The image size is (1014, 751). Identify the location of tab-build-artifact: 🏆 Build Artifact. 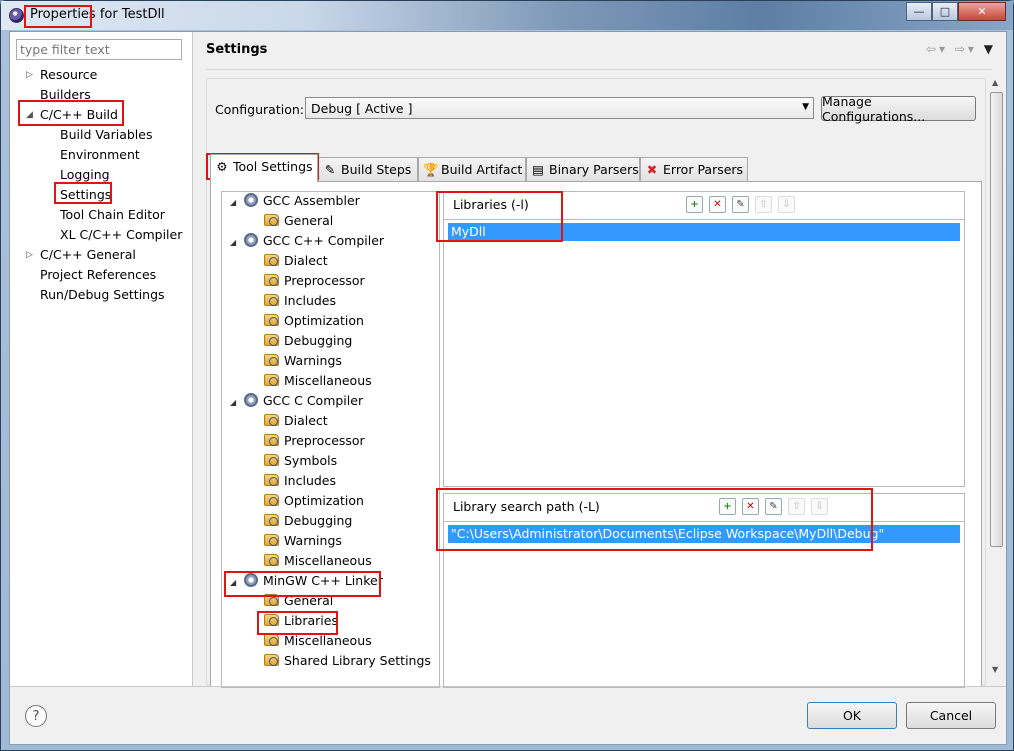
(472, 169).